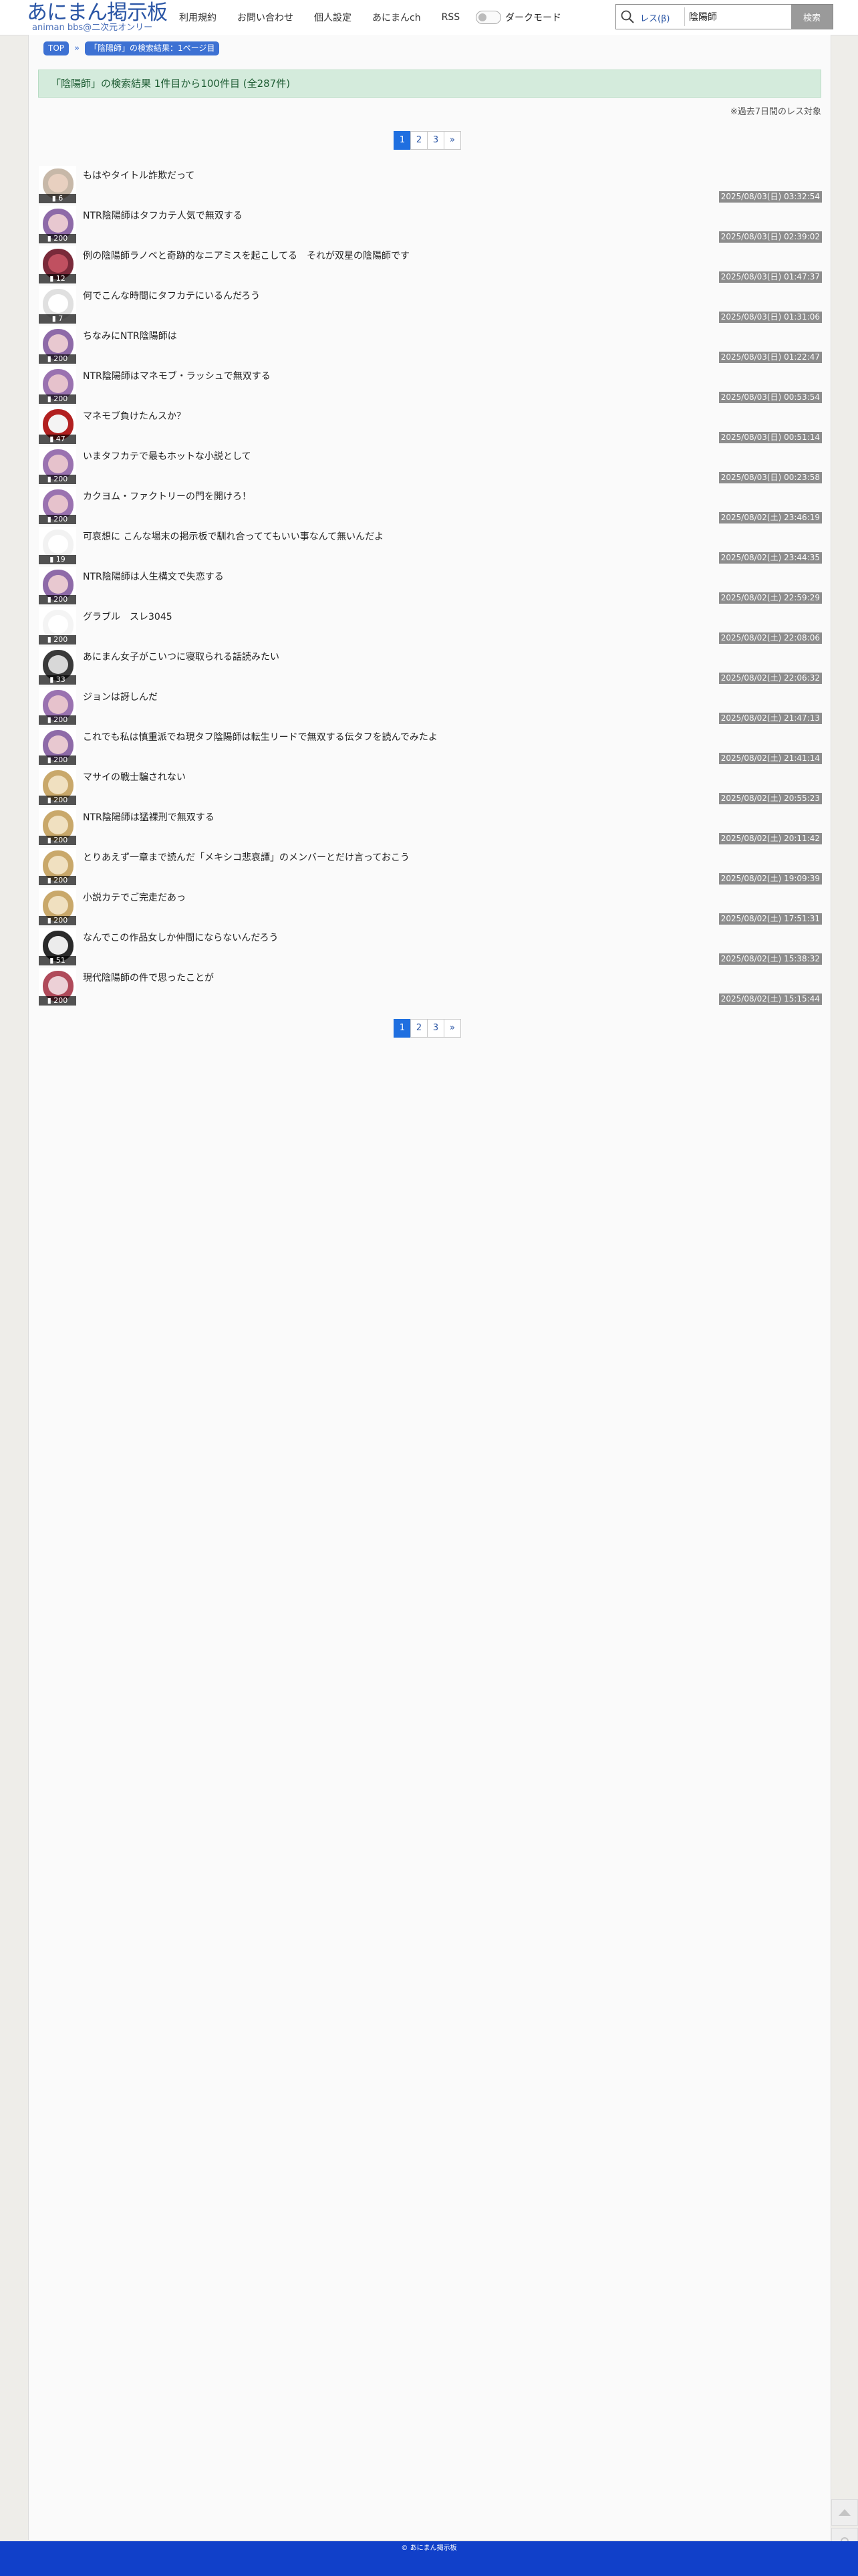 The width and height of the screenshot is (858, 2576). Describe the element at coordinates (57, 319) in the screenshot. I see `reply-count-badge: ▮ 7` at that location.